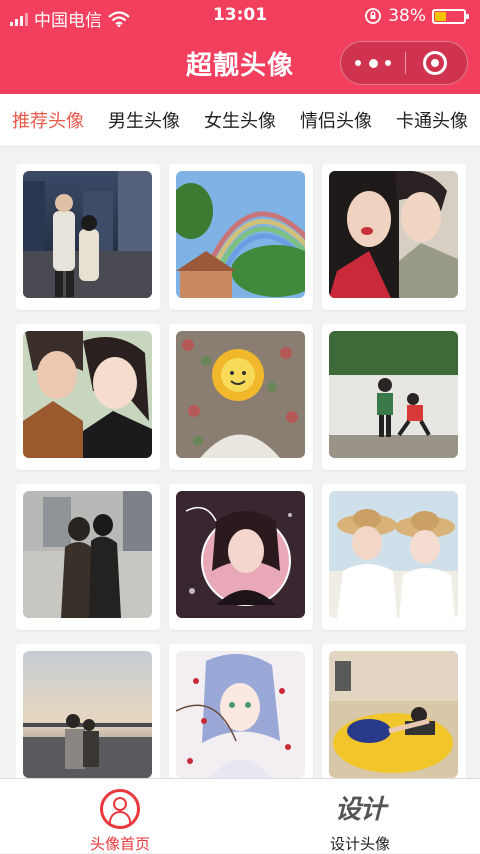 Image resolution: width=480 pixels, height=854 pixels. I want to click on tabbar-design-label: 设计头像, so click(359, 844).